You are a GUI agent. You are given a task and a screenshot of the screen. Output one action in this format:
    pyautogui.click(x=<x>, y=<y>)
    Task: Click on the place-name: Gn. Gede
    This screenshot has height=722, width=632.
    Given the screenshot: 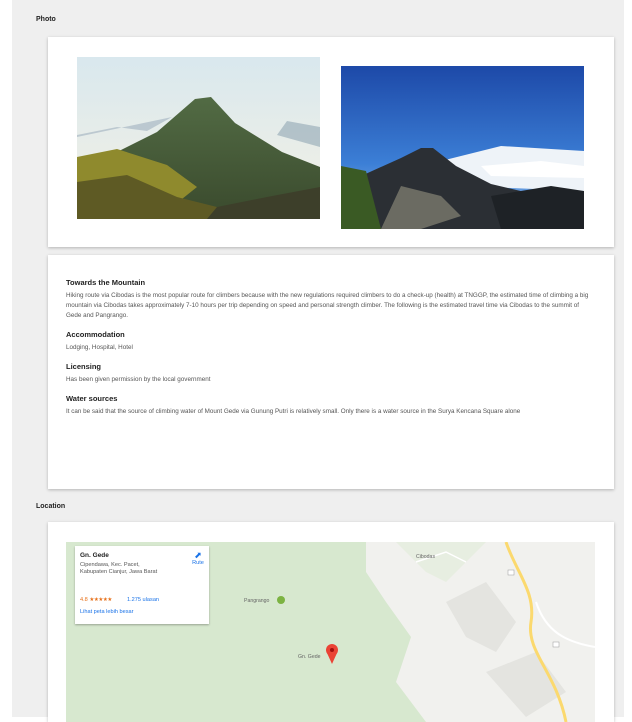 What is the action you would take?
    pyautogui.click(x=94, y=555)
    